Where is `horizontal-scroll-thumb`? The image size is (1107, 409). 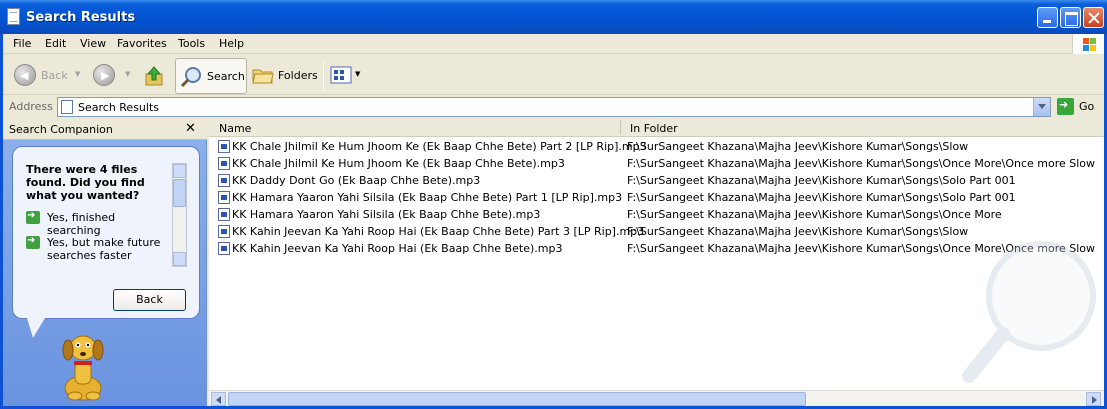
horizontal-scroll-thumb is located at coordinates (517, 399).